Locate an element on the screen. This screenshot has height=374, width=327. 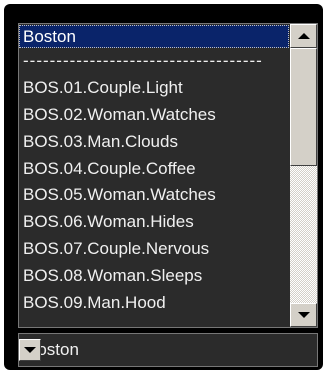
list-item: BOS.09.Man.Hood is located at coordinates (154, 303).